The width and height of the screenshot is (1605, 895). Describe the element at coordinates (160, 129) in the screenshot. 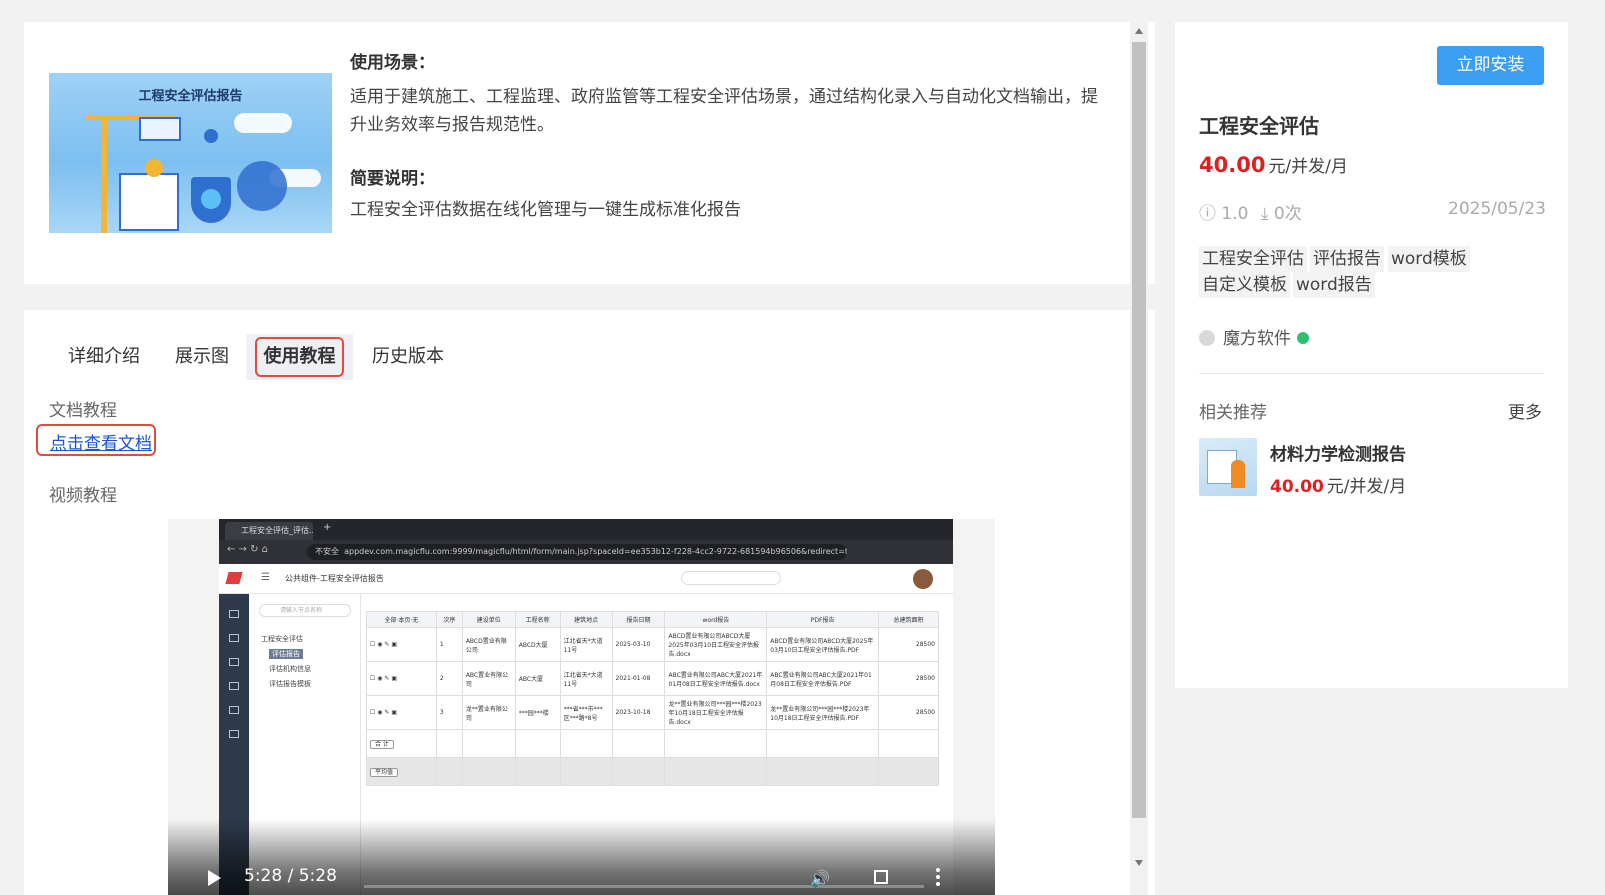

I see `monitor-icon` at that location.